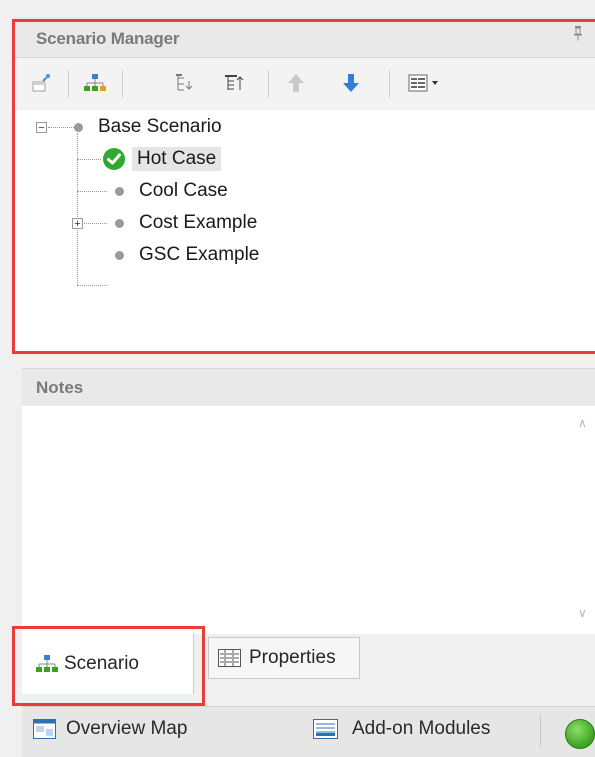 Image resolution: width=595 pixels, height=757 pixels. I want to click on sort-tree-icon, so click(234, 83).